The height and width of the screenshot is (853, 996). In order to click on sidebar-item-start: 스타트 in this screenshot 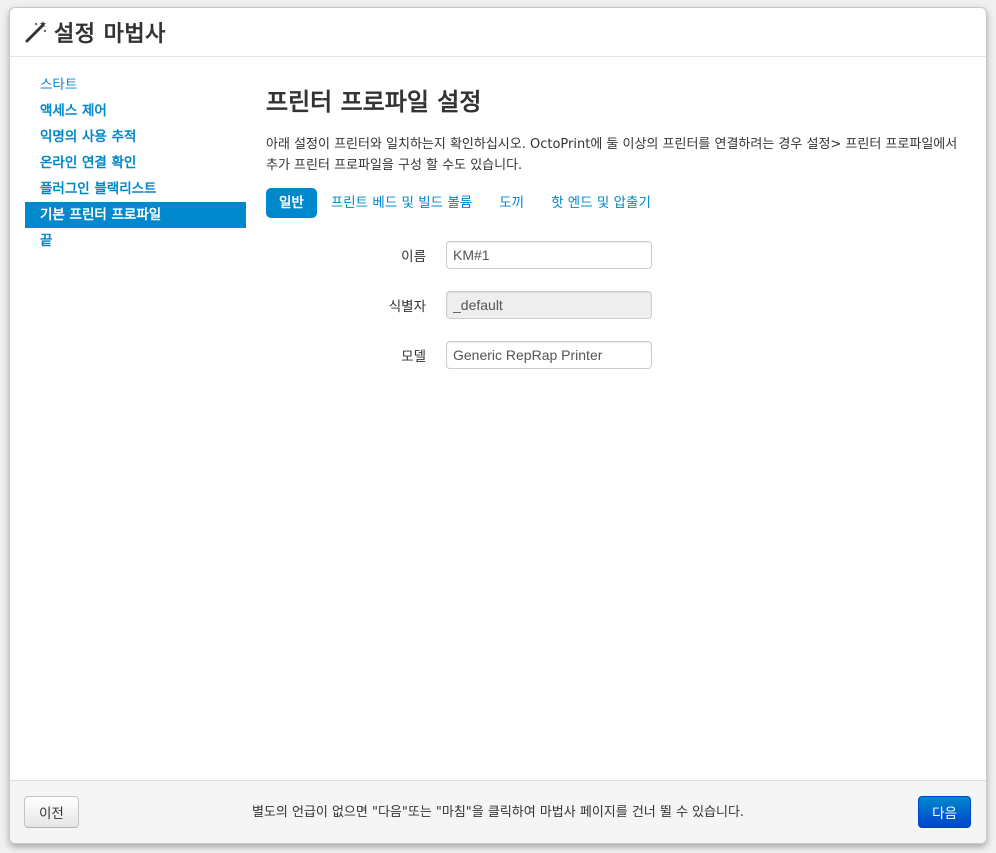, I will do `click(135, 85)`.